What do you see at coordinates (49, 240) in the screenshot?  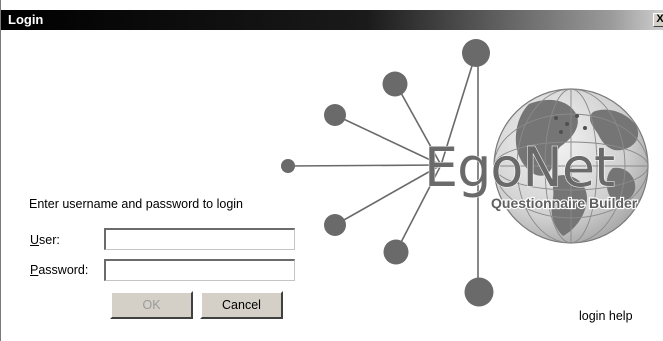 I see `user-label-text: ser:` at bounding box center [49, 240].